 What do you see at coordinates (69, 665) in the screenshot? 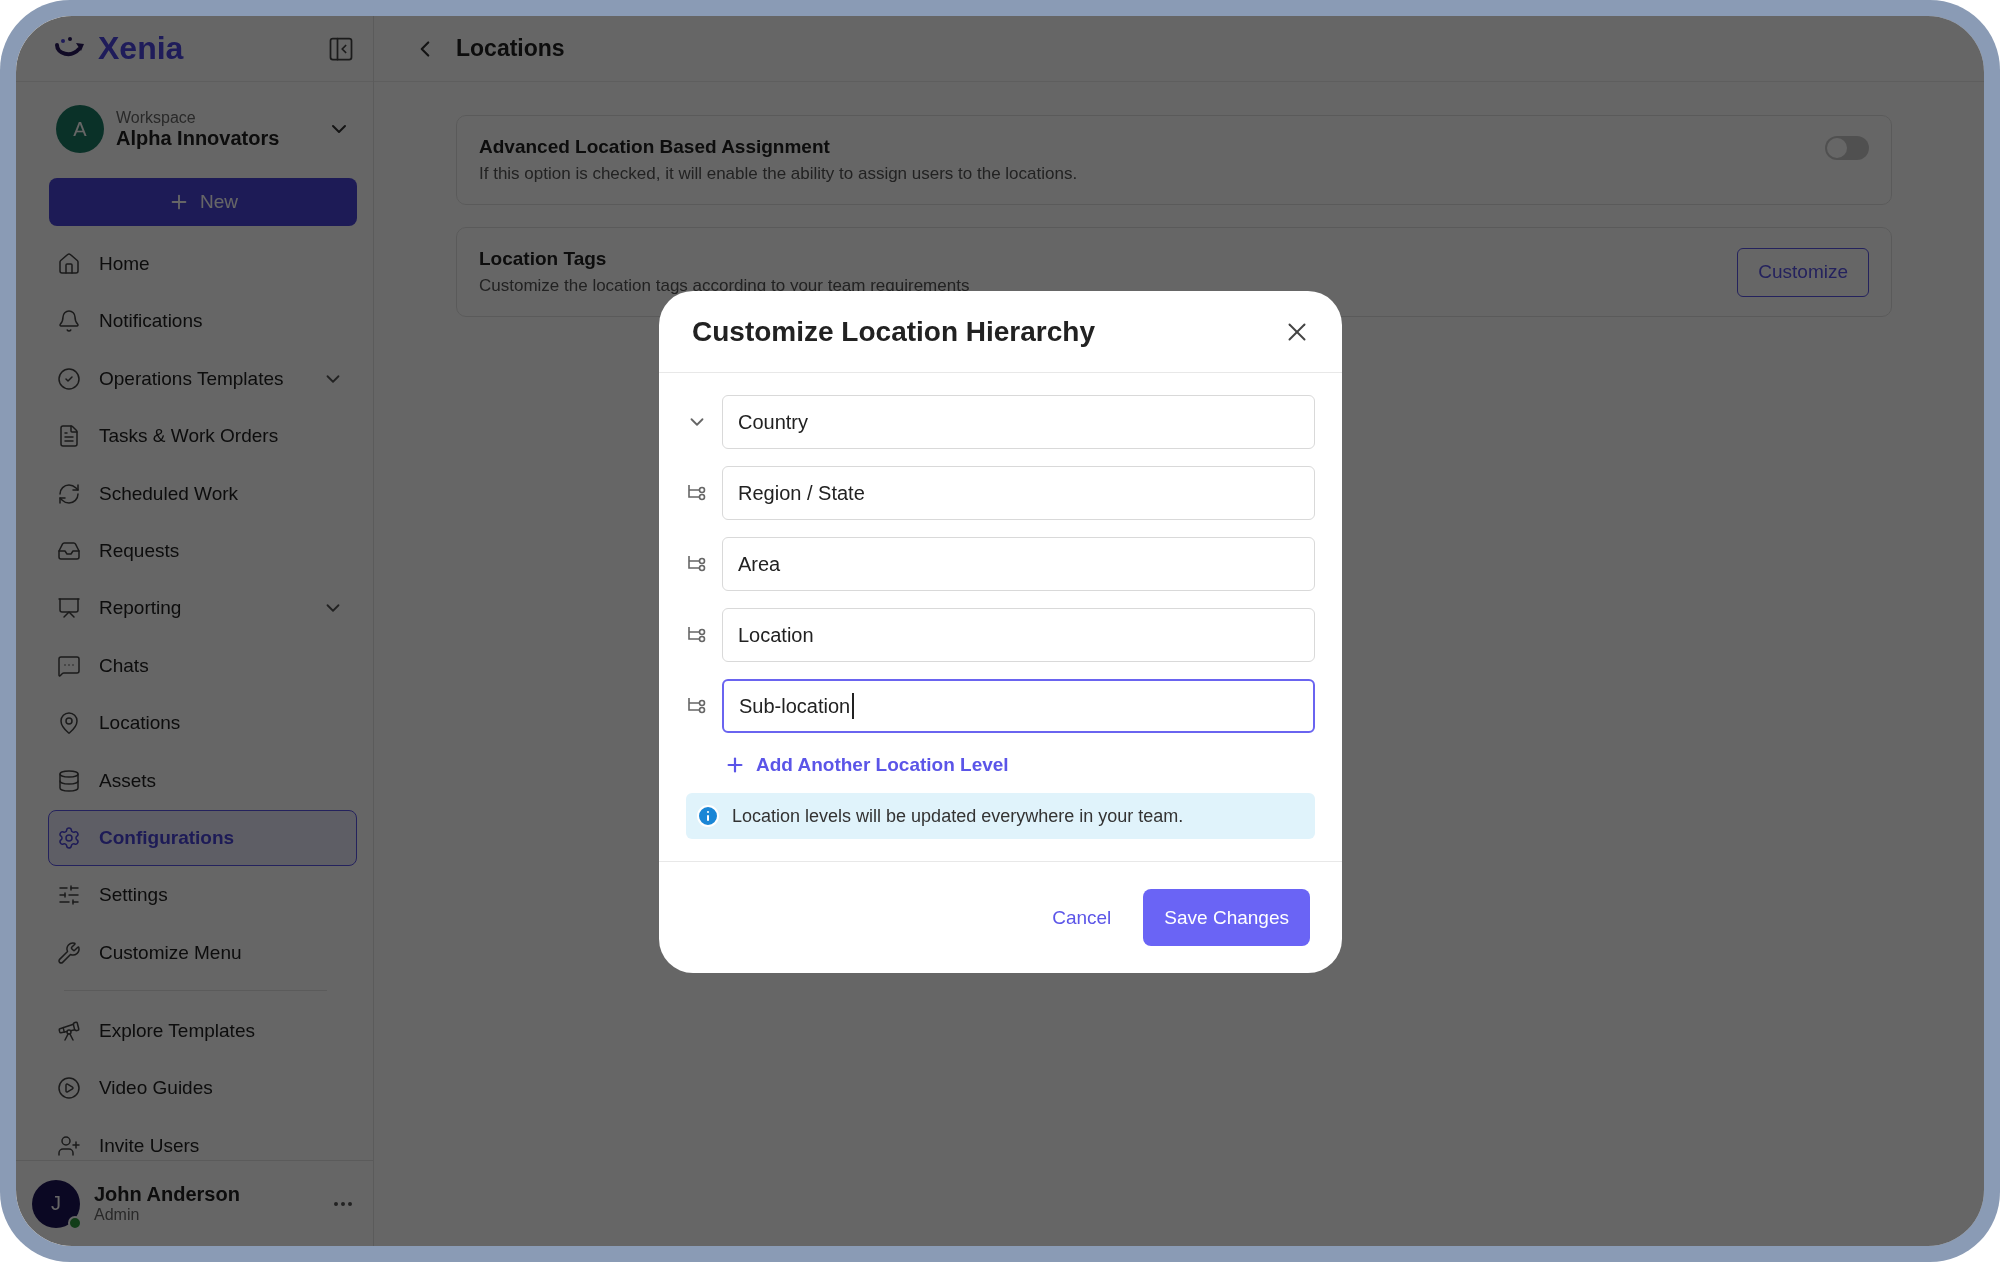
I see `chat-icon` at bounding box center [69, 665].